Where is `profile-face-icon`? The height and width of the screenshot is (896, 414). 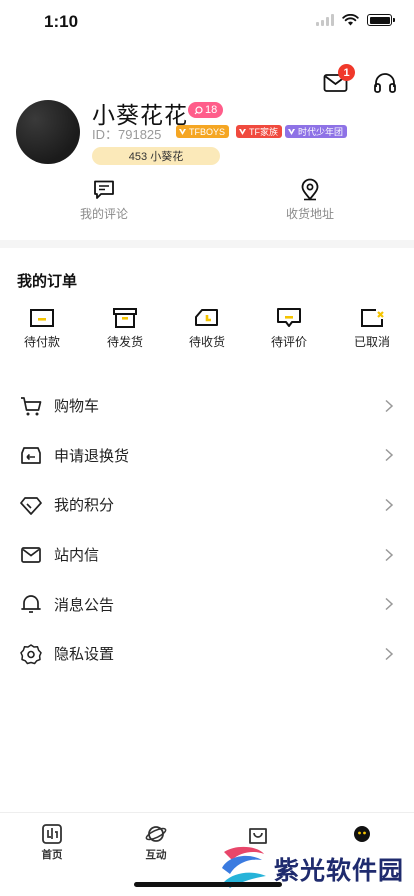
profile-face-icon is located at coordinates (362, 834).